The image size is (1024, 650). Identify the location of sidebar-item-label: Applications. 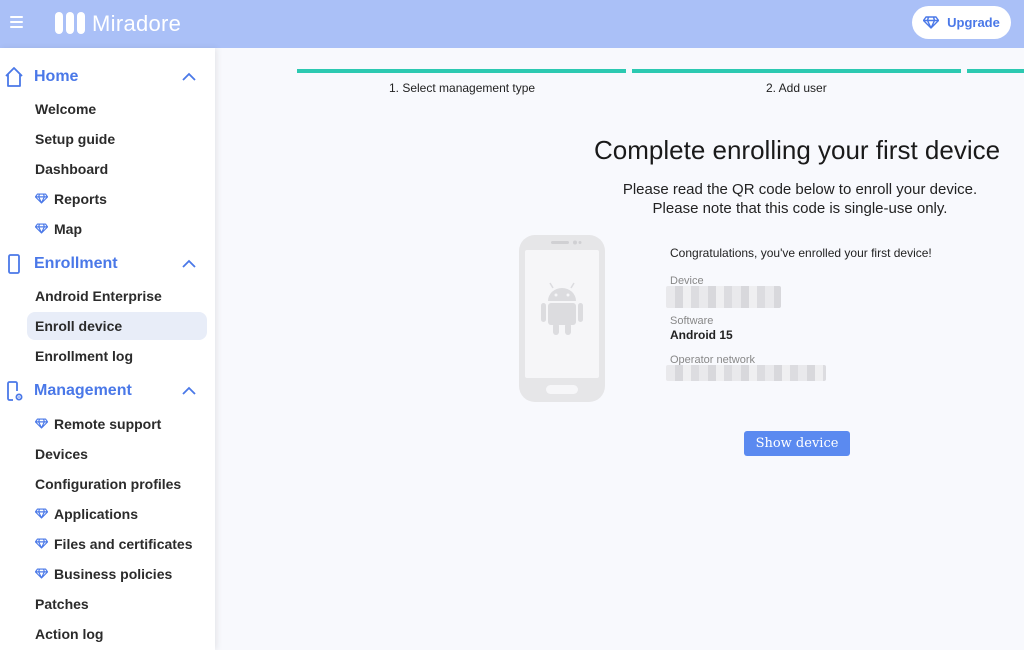
(96, 514).